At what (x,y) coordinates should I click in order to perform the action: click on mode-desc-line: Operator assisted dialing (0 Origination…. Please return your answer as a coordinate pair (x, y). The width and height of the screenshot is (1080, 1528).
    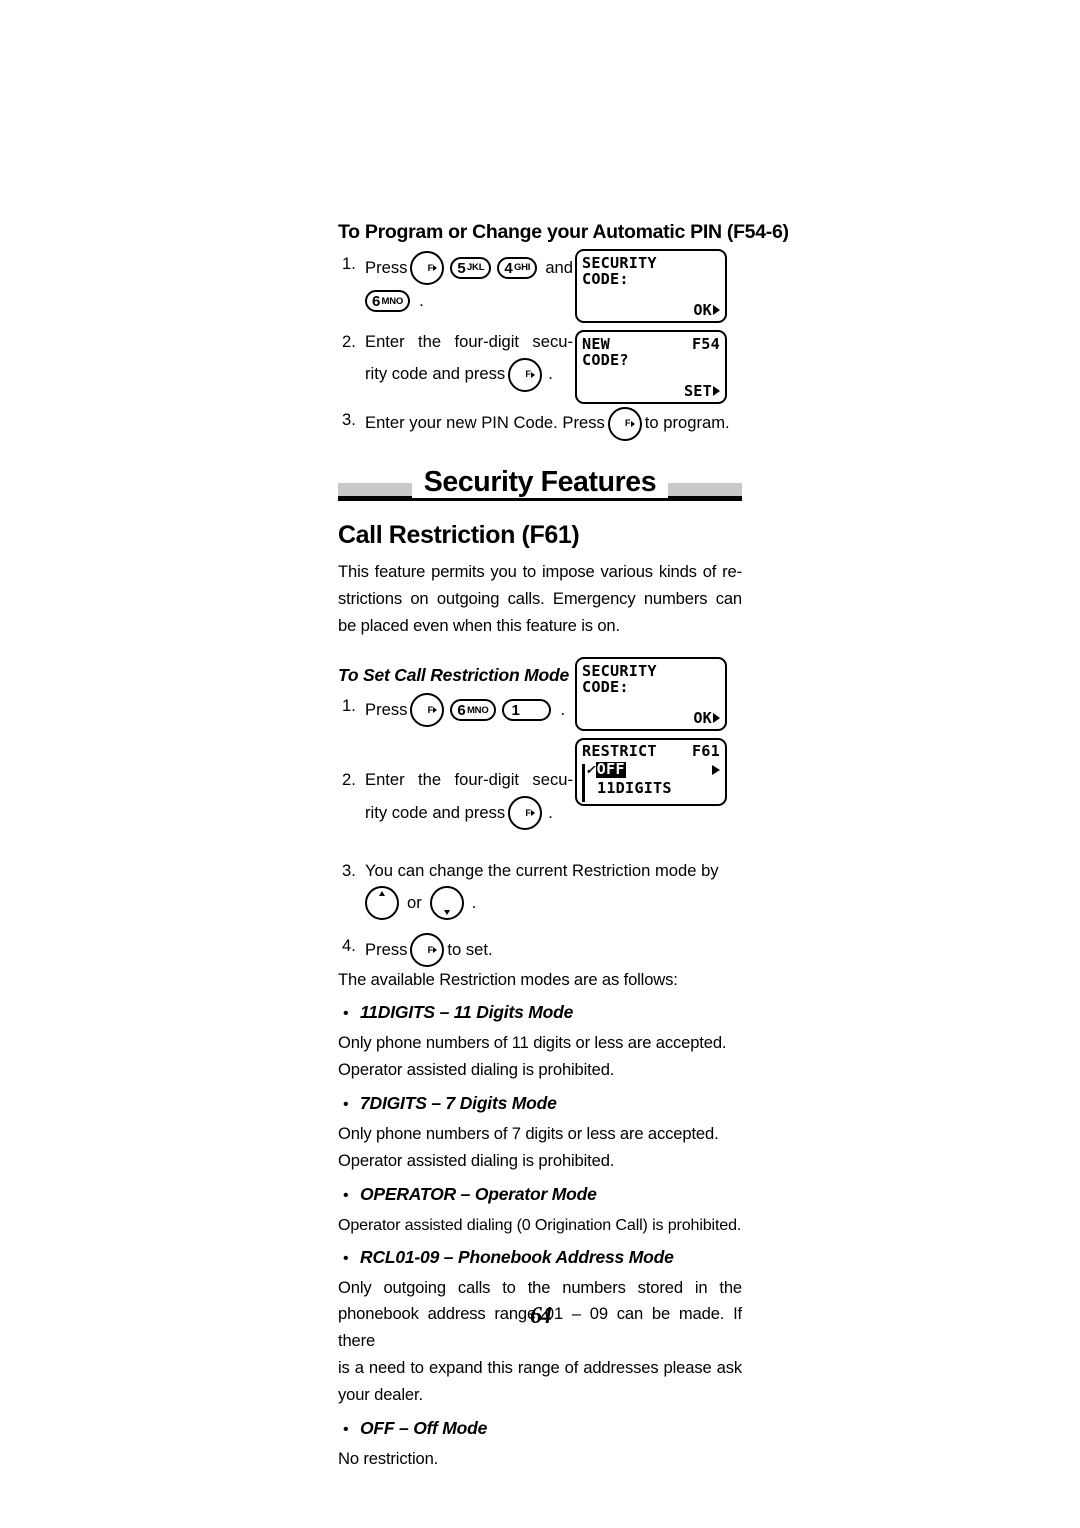
    Looking at the image, I should click on (540, 1224).